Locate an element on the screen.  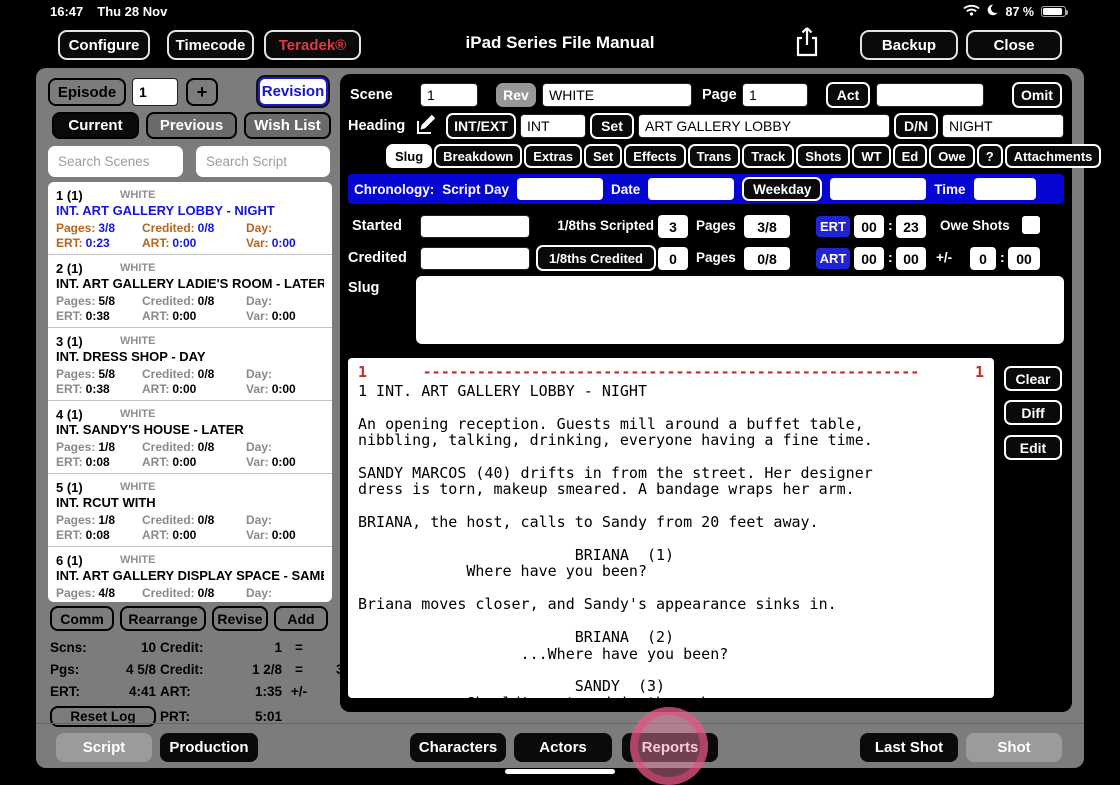
int-ext-button: INT/EXT is located at coordinates (481, 126).